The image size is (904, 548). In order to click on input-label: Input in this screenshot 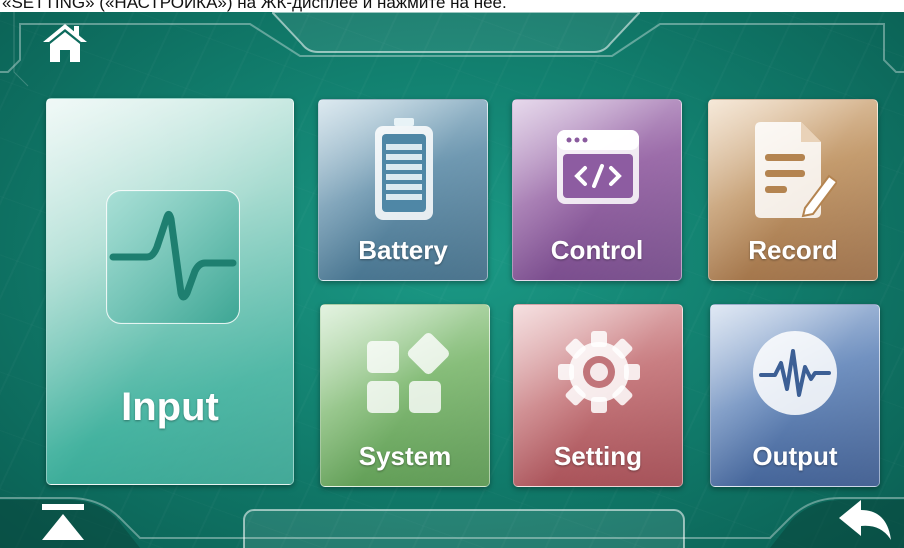, I will do `click(170, 407)`.